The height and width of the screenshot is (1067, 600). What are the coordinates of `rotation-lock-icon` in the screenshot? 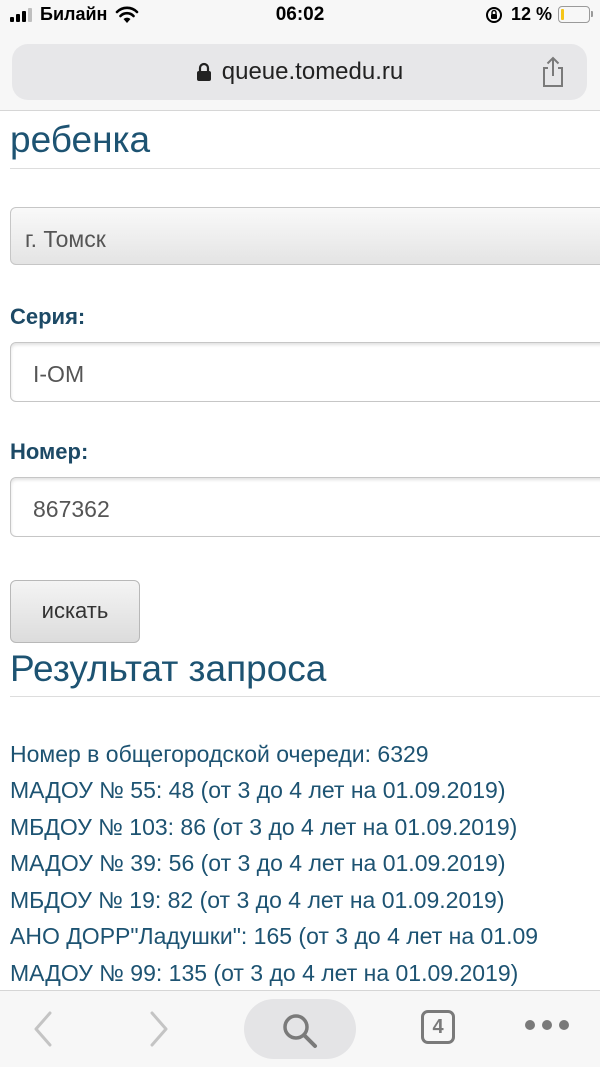 It's located at (493, 14).